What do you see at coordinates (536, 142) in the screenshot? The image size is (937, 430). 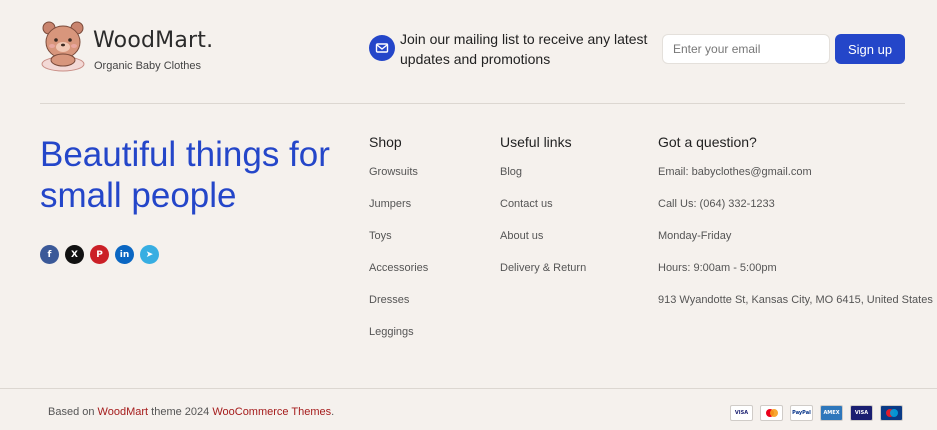 I see `useful-links-heading: Useful links` at bounding box center [536, 142].